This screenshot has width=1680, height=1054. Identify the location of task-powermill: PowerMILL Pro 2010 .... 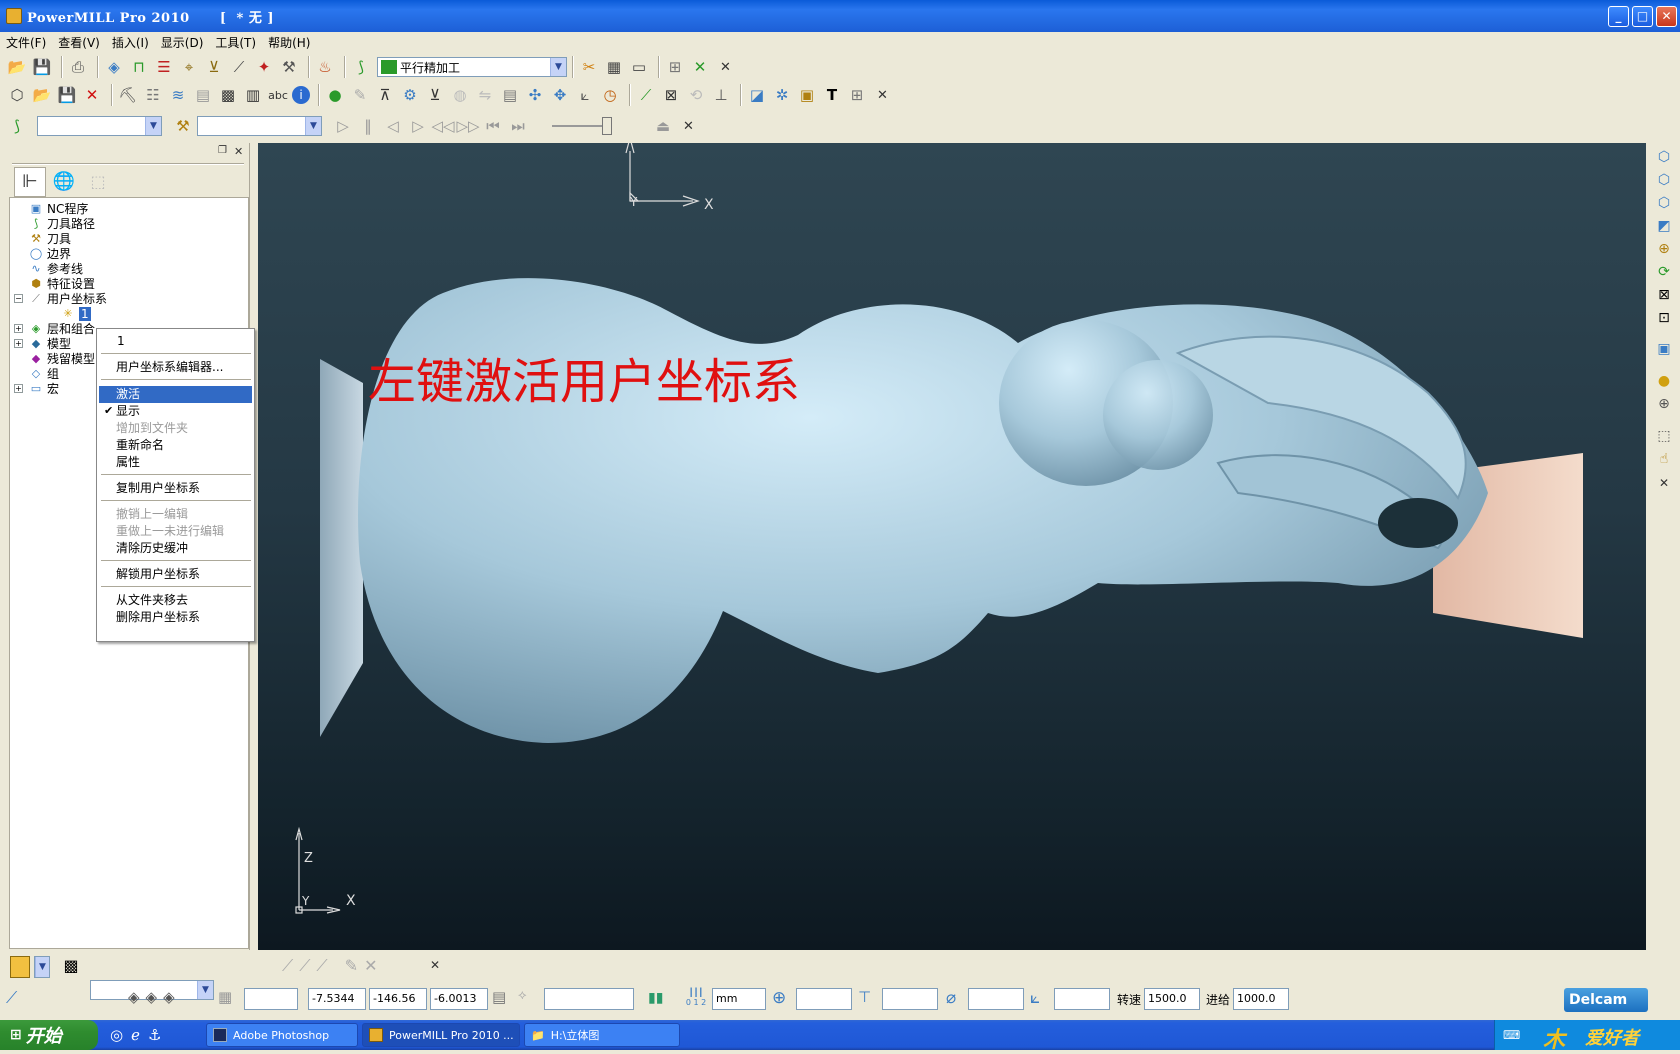
(441, 1035).